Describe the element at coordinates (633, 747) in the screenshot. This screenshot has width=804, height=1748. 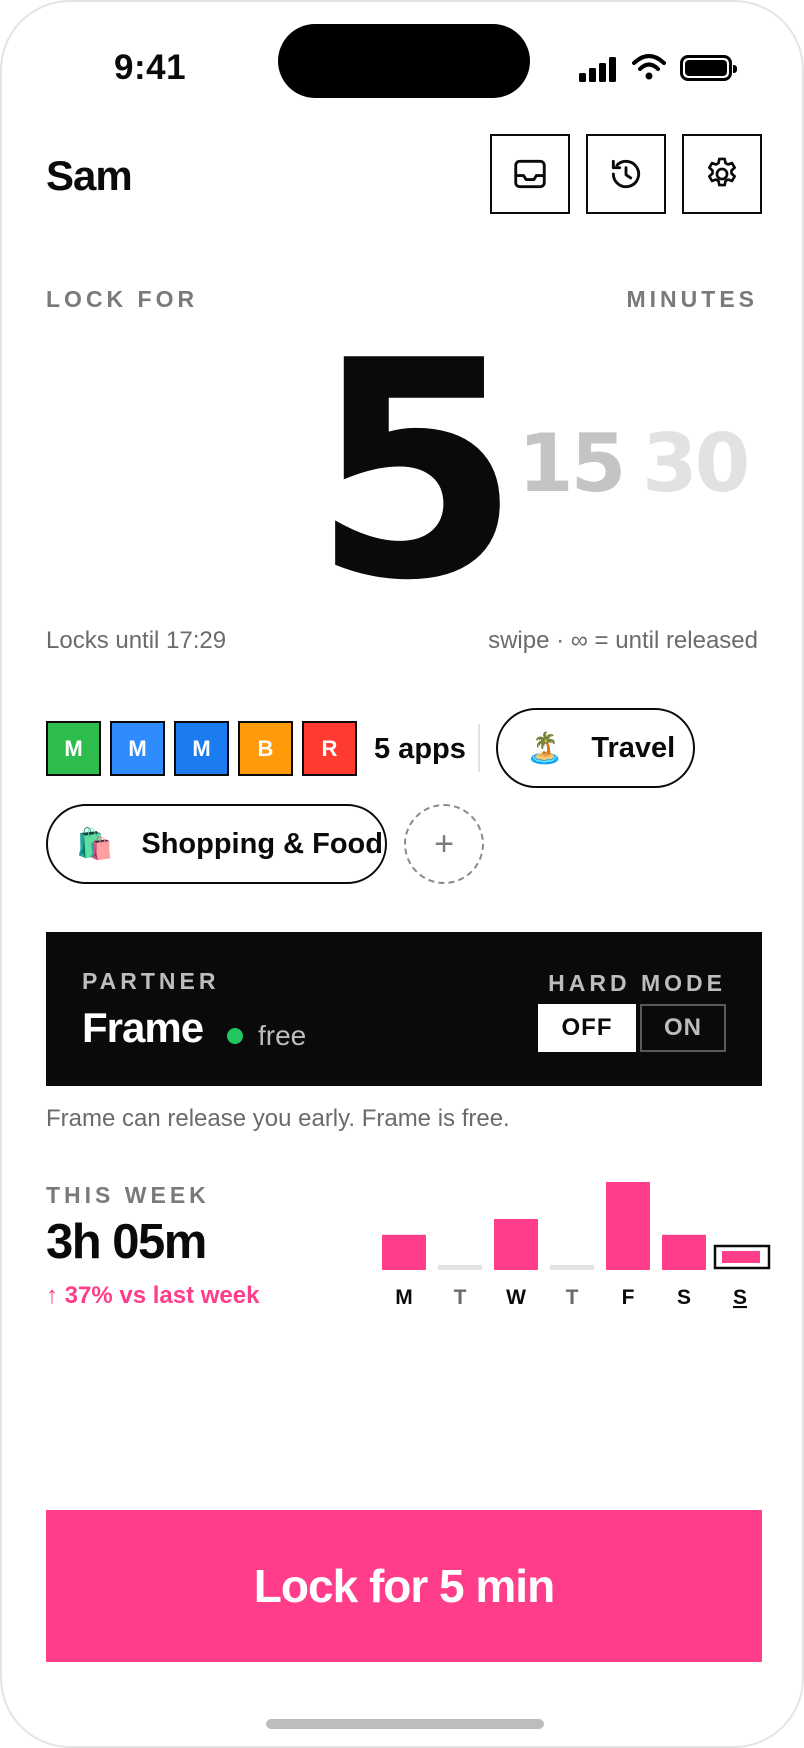
I see `group-label: Travel` at that location.